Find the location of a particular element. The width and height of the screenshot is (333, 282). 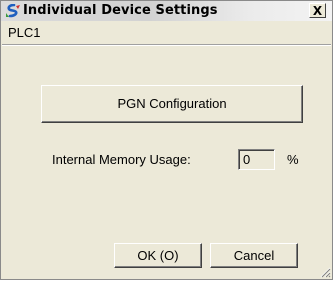

app-logo-icon is located at coordinates (13, 11).